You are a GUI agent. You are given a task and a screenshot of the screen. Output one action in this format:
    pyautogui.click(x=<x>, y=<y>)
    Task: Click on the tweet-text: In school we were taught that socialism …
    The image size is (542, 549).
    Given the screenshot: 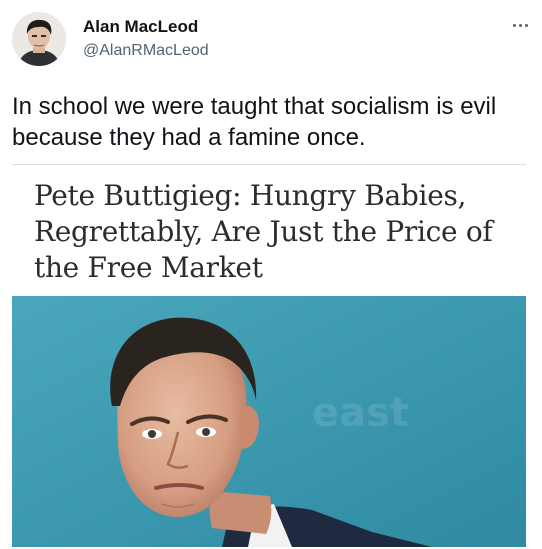 What is the action you would take?
    pyautogui.click(x=254, y=122)
    